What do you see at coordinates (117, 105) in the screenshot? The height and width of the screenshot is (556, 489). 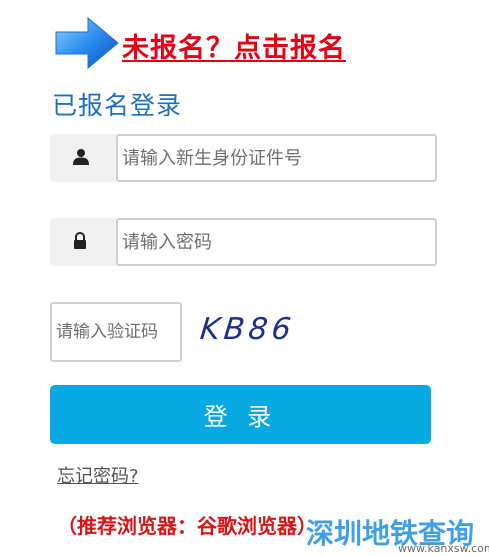 I see `login-title: 已报名登录` at bounding box center [117, 105].